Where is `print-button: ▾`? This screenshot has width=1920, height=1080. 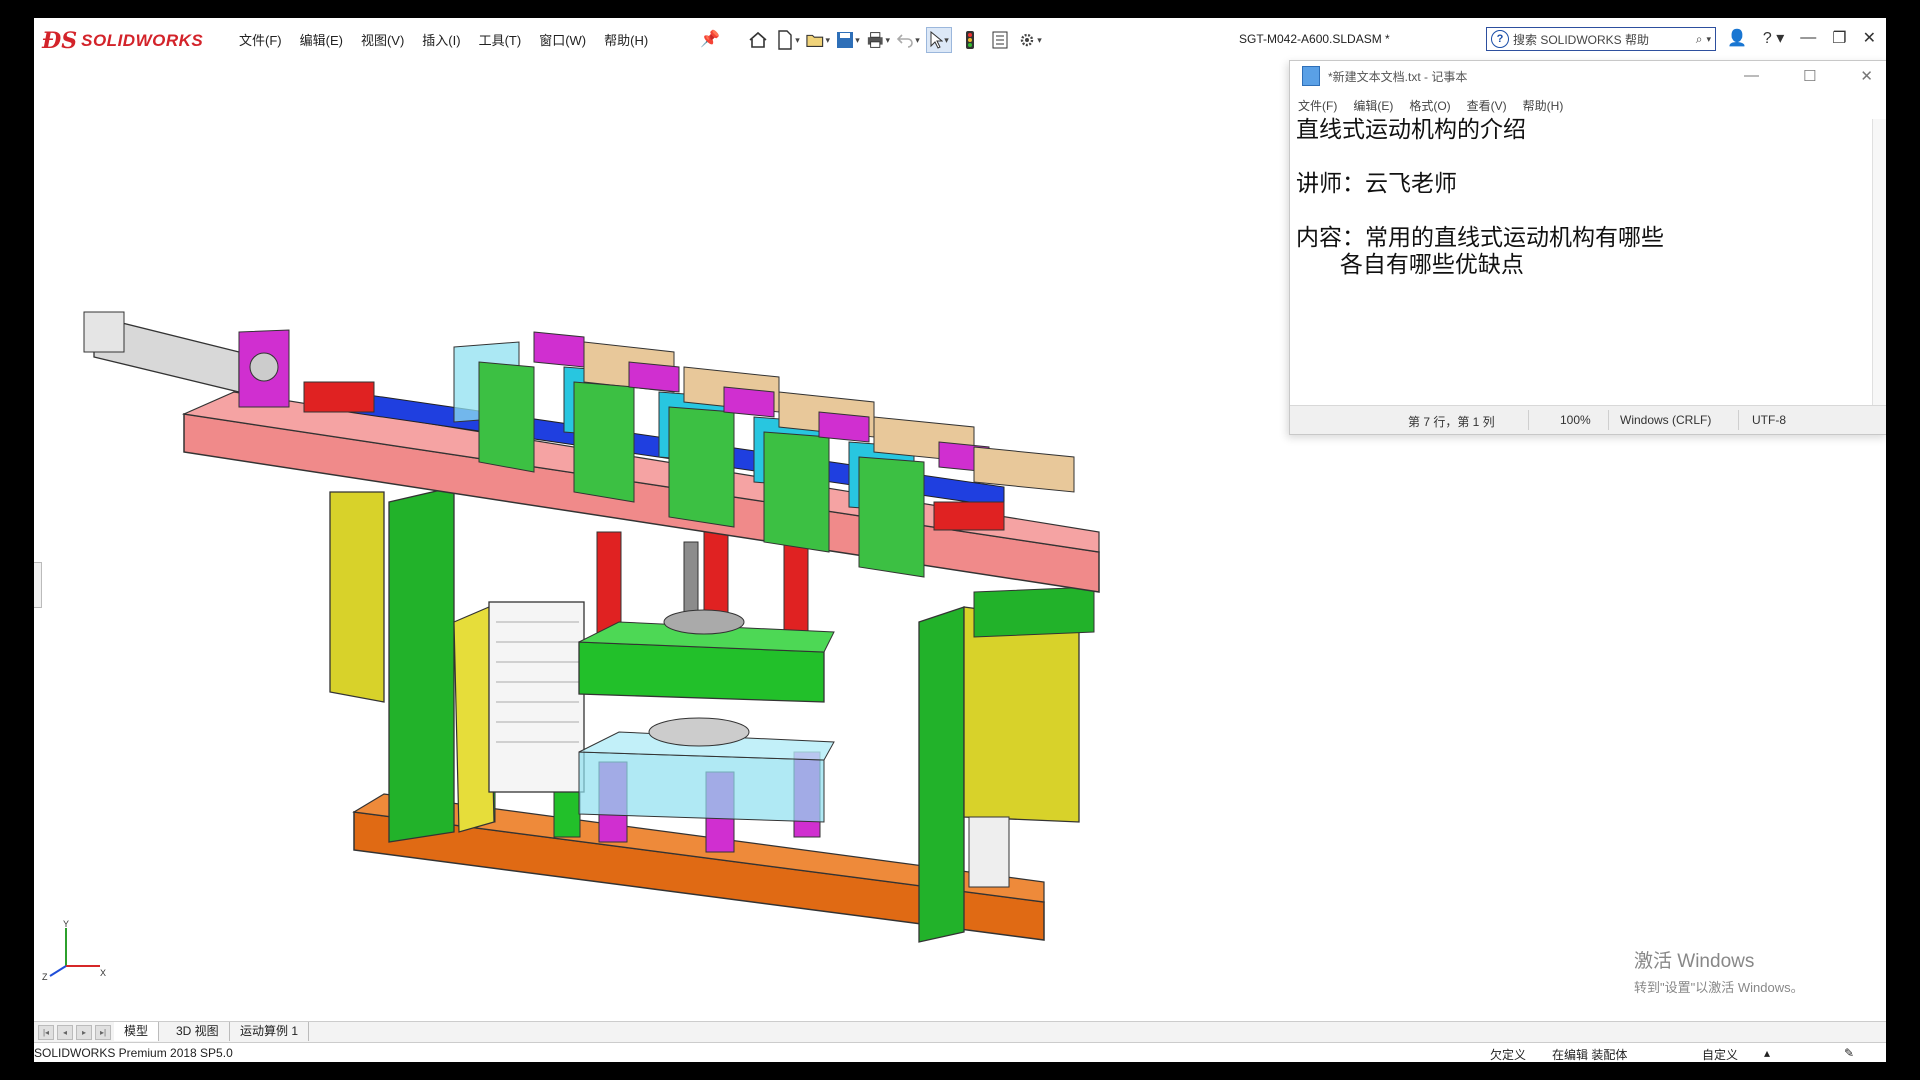
print-button: ▾ is located at coordinates (878, 40).